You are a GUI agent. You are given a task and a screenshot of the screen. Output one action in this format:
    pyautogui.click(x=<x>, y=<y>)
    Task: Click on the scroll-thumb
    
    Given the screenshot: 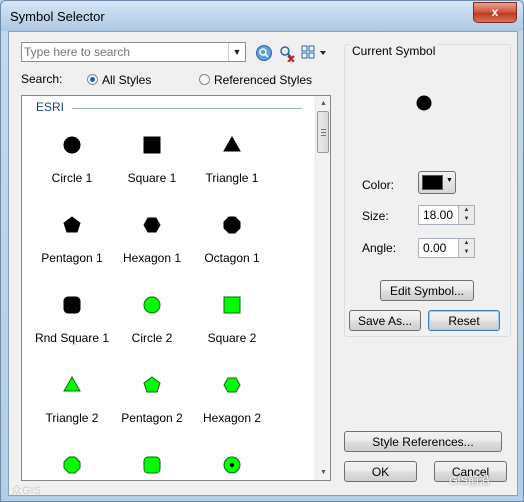 What is the action you would take?
    pyautogui.click(x=323, y=132)
    